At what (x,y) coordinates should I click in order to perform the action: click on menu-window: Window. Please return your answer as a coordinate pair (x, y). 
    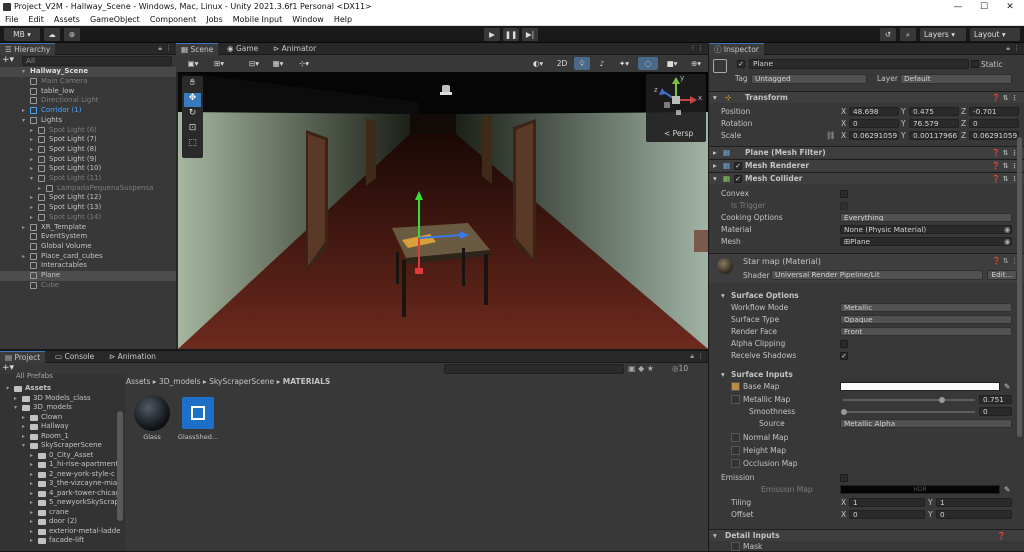
    Looking at the image, I should click on (308, 20).